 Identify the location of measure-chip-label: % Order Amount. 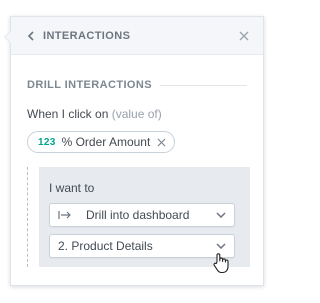
(106, 142).